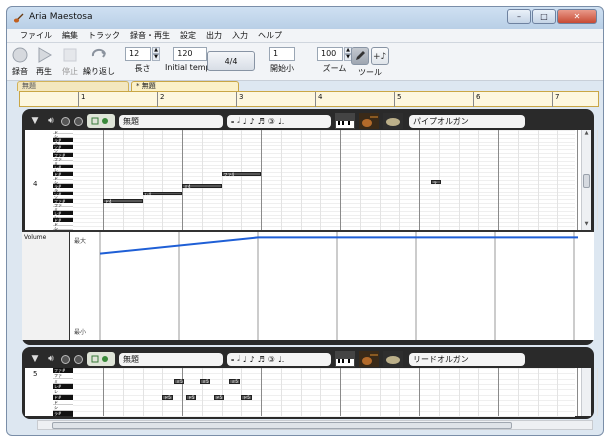 The image size is (610, 442). I want to click on track-2-name-field: 無題, so click(171, 359).